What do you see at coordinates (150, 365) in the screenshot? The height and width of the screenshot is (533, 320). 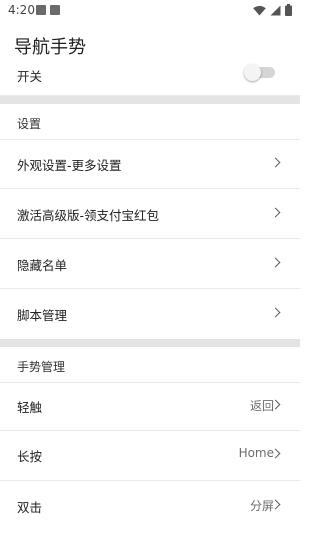 I see `gesture-section-header: 手势管理` at bounding box center [150, 365].